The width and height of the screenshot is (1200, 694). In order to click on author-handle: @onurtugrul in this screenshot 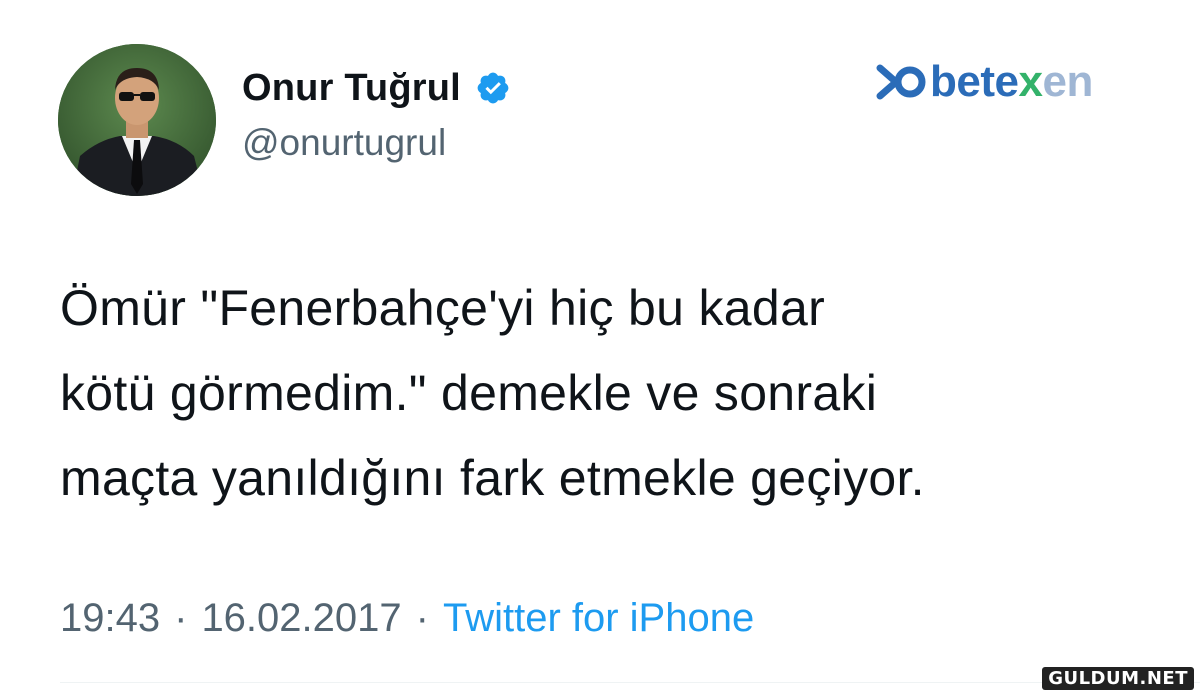, I will do `click(344, 143)`.